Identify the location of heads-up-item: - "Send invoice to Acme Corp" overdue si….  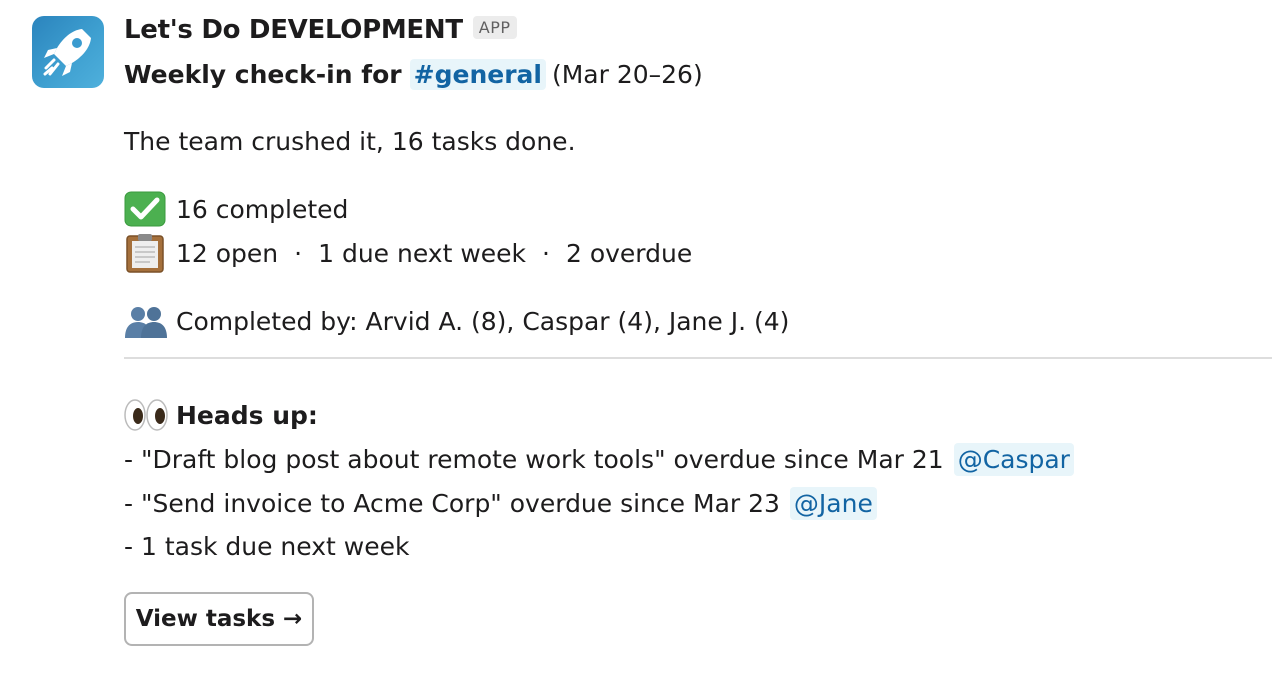
(500, 503).